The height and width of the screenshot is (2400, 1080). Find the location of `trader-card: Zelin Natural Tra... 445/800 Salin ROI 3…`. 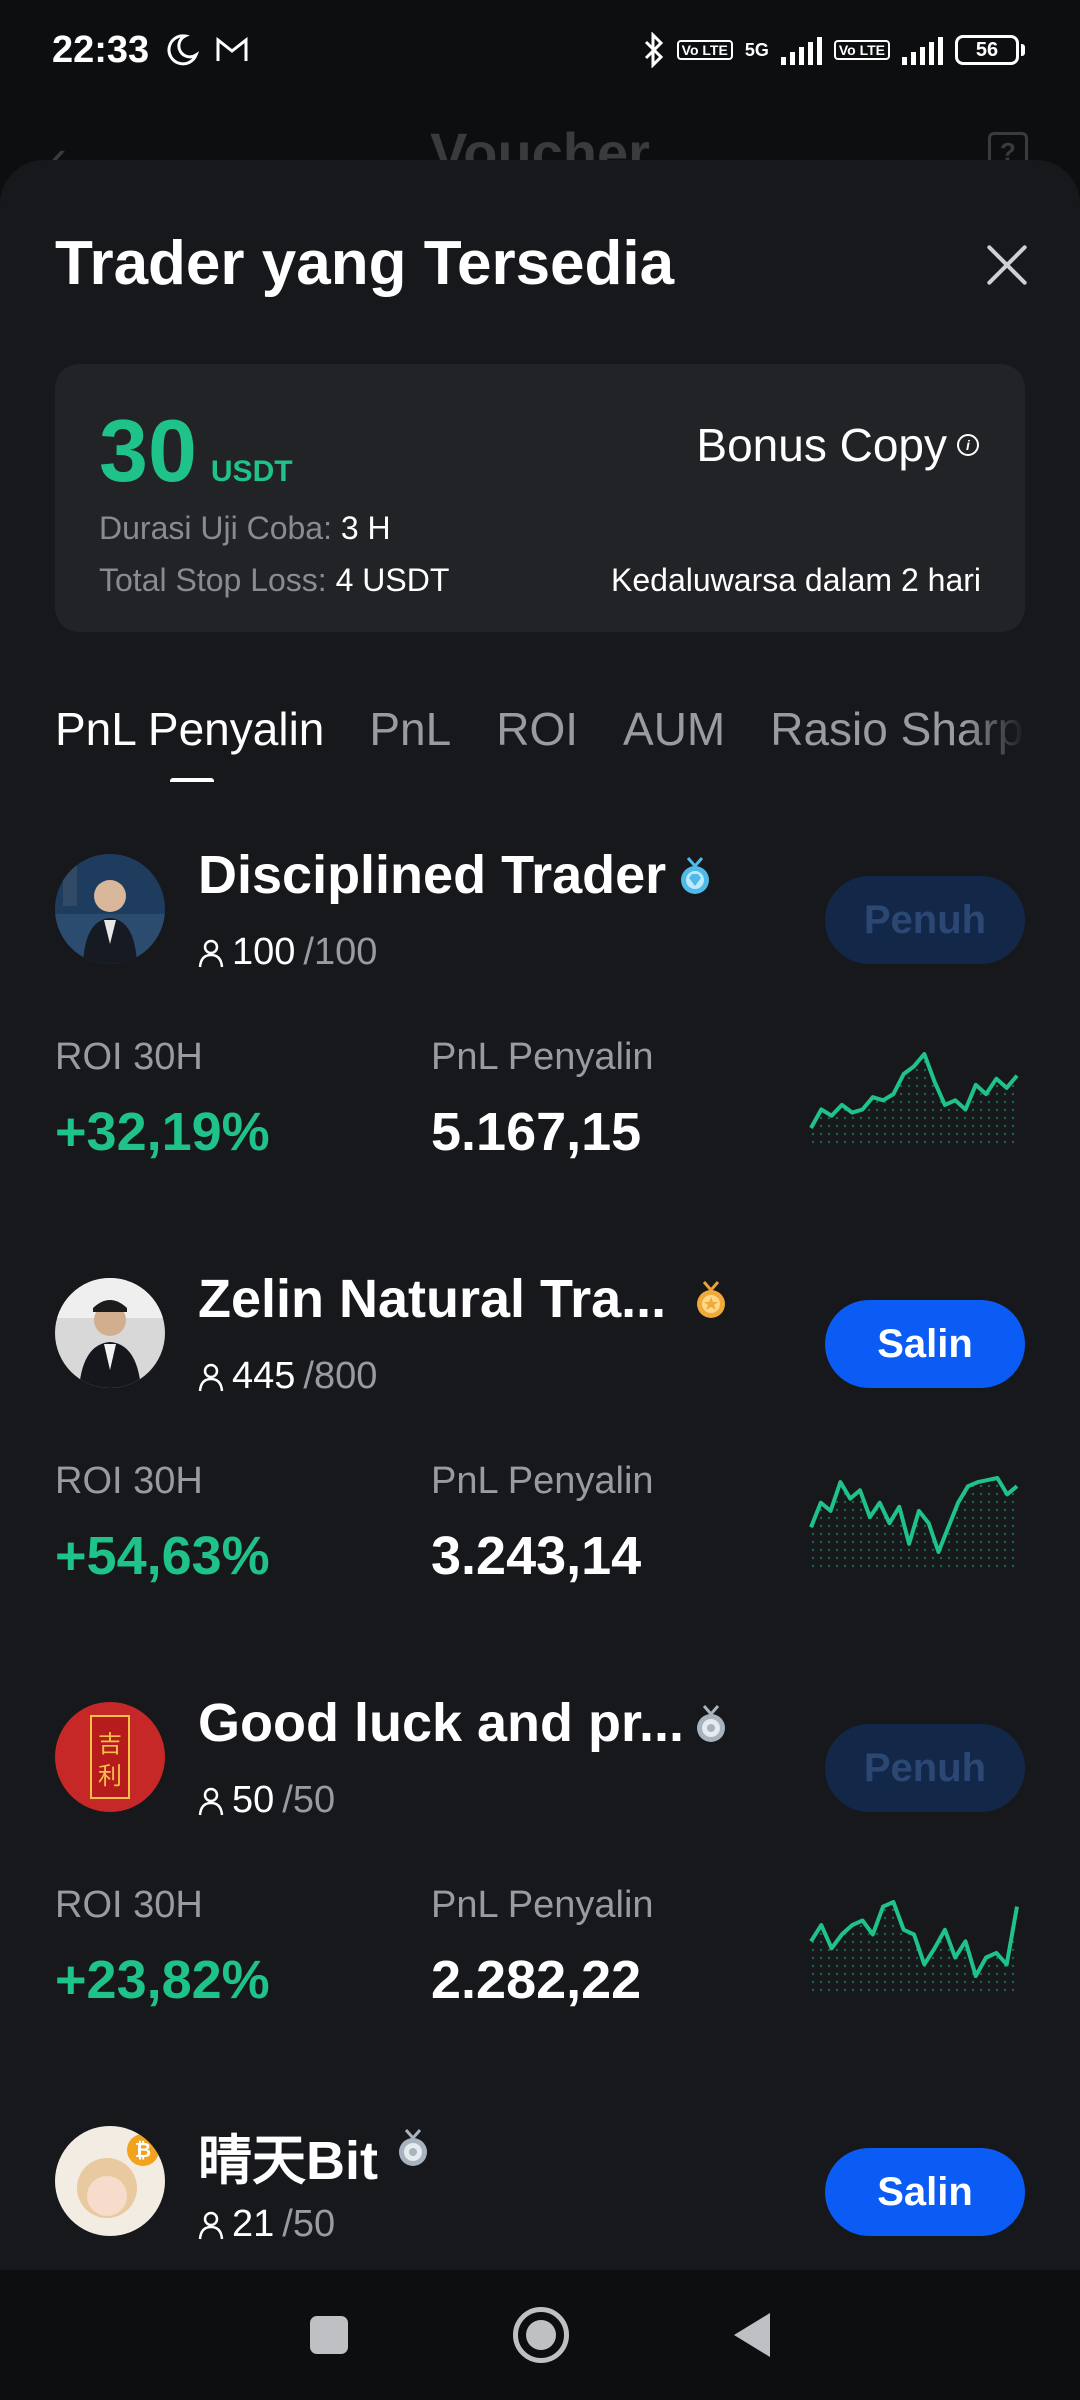

trader-card: Zelin Natural Tra... 445/800 Salin ROI 3… is located at coordinates (540, 1460).